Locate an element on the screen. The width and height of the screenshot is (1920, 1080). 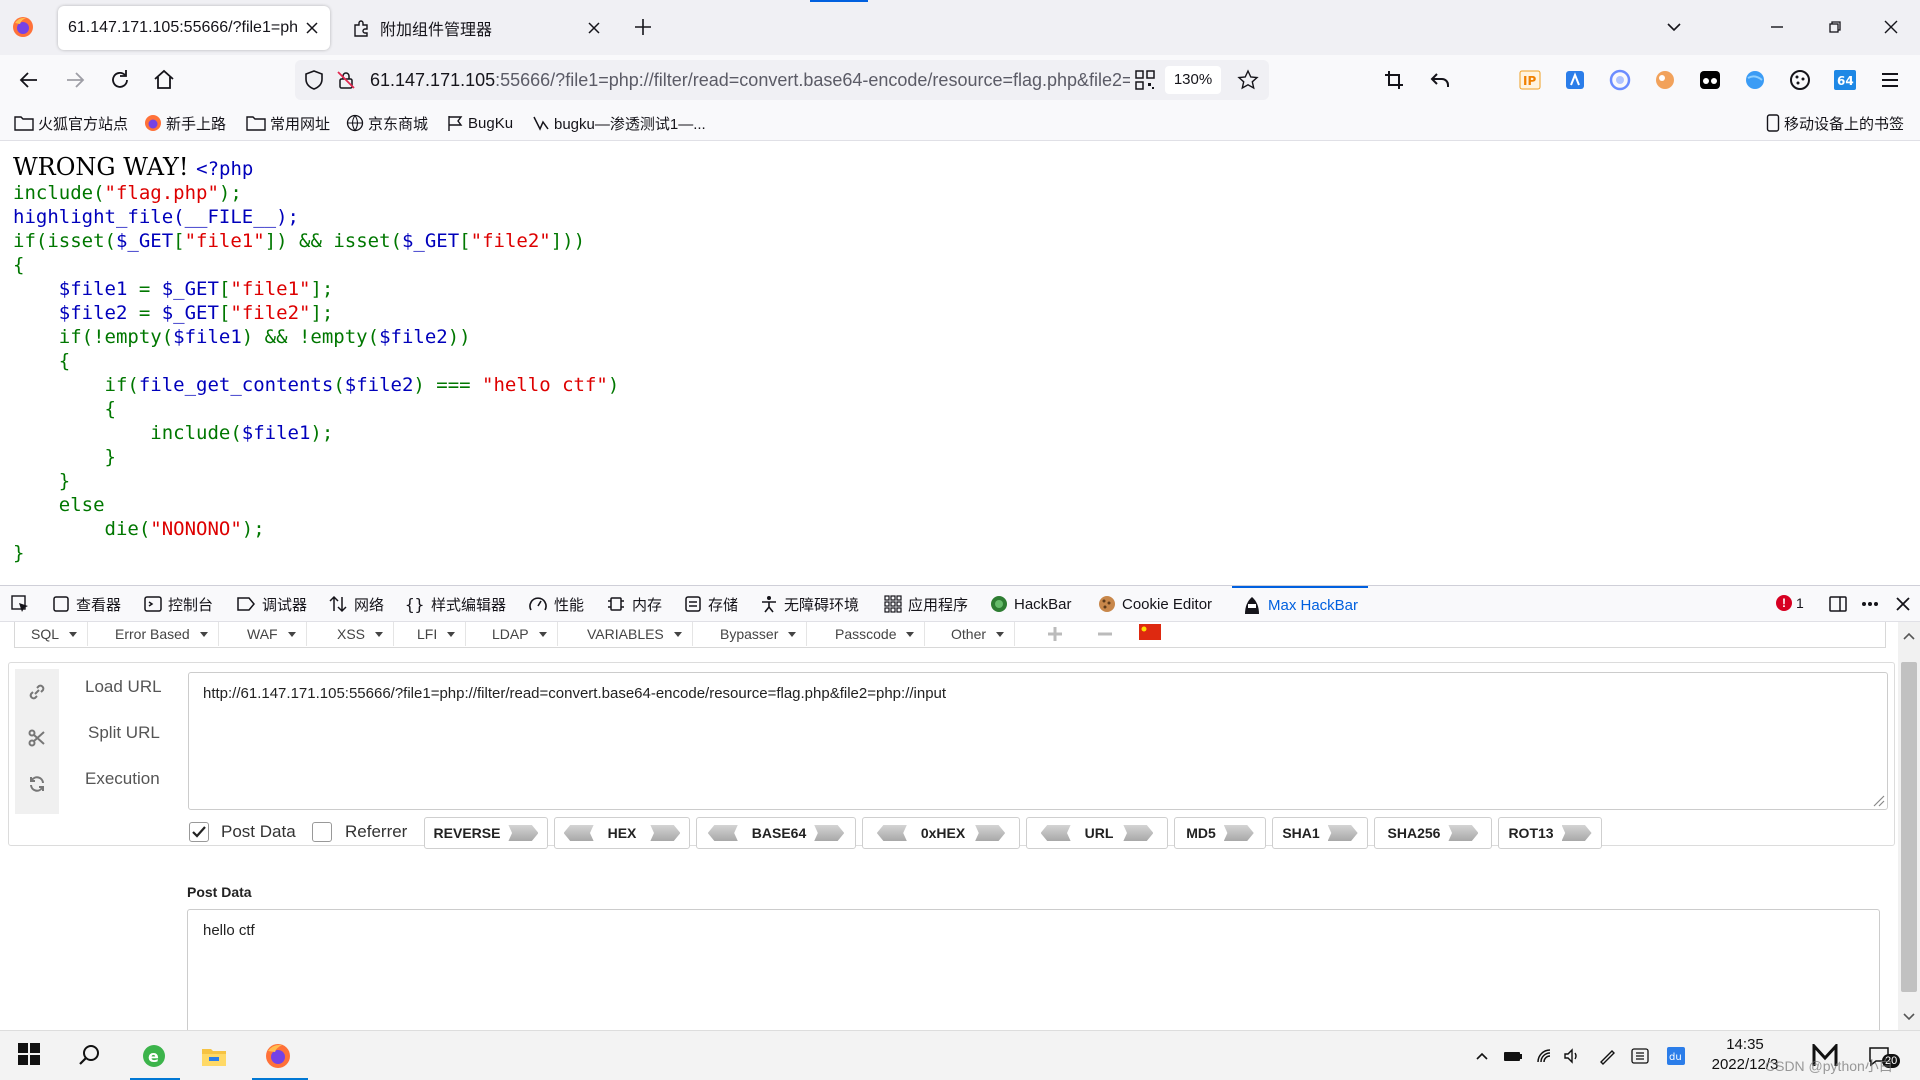
0xhex-button: 0xHEX is located at coordinates (941, 833).